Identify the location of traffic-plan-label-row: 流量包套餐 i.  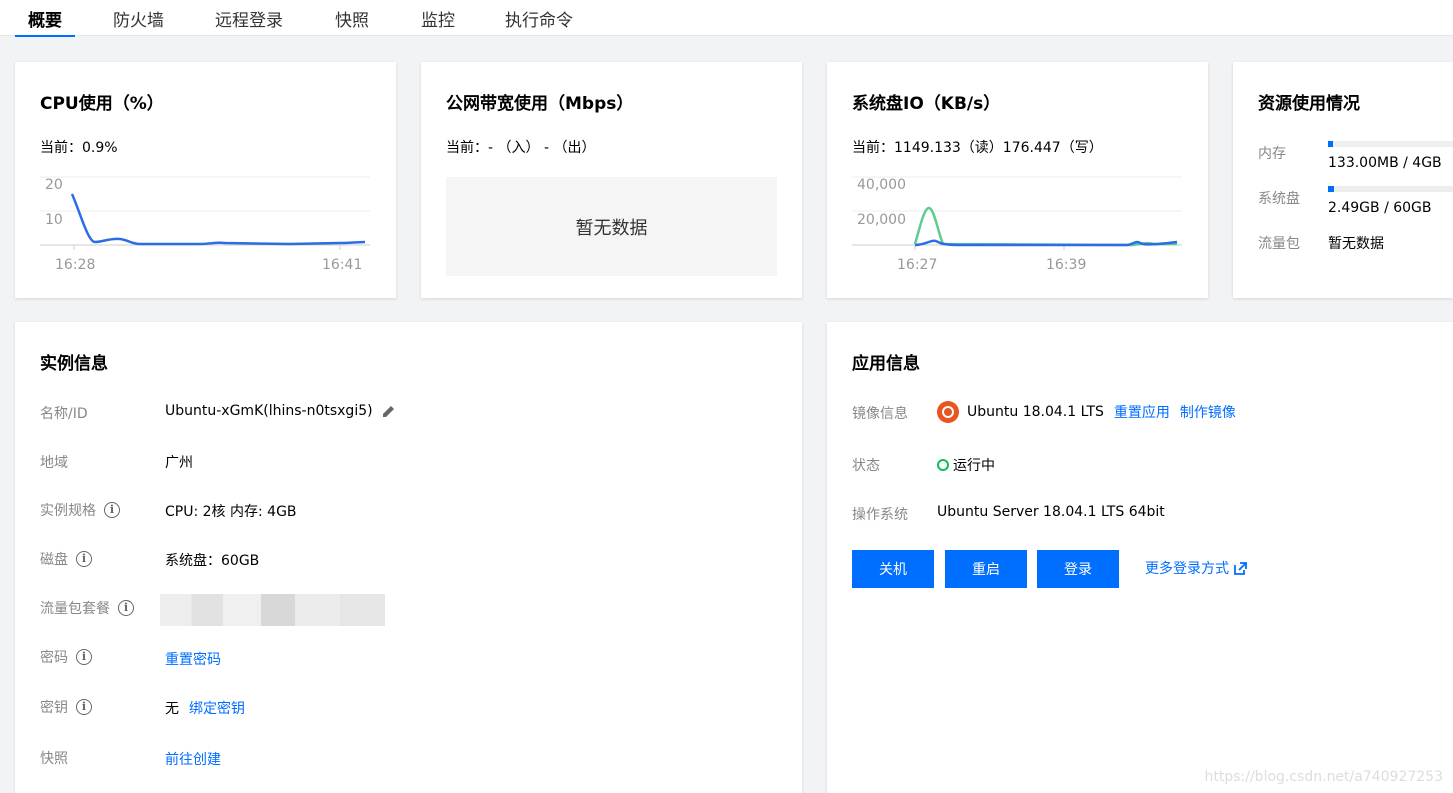
(87, 608).